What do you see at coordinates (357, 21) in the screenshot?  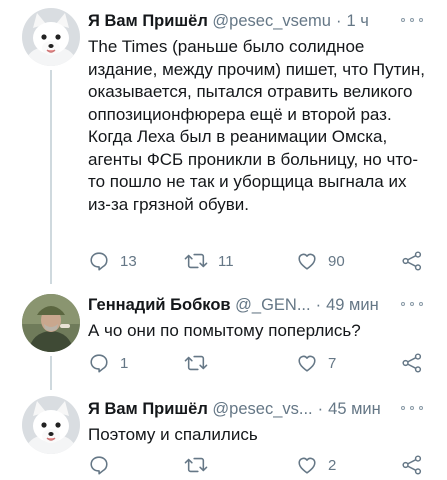 I see `timestamp: 1 ч` at bounding box center [357, 21].